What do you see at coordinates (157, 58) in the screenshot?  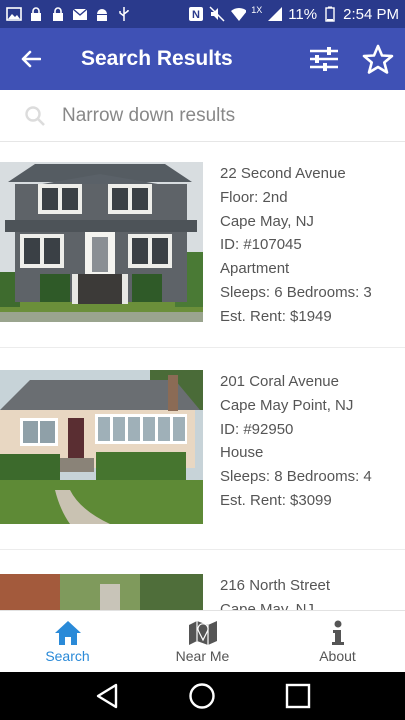 I see `page-title: Search Results` at bounding box center [157, 58].